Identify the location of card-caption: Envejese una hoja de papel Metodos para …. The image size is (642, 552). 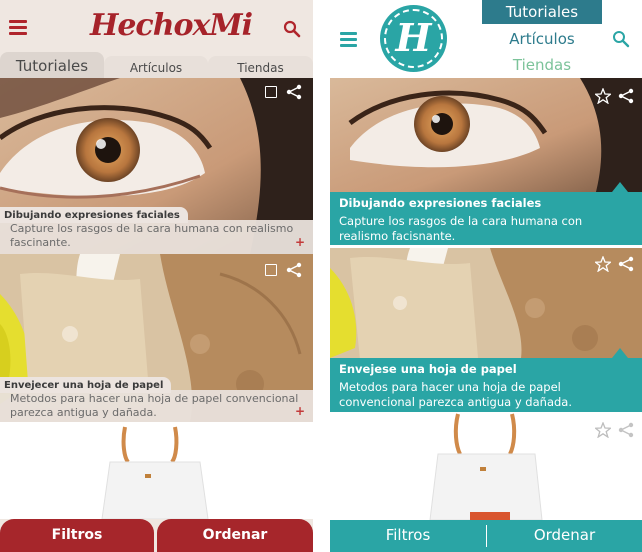
(486, 385).